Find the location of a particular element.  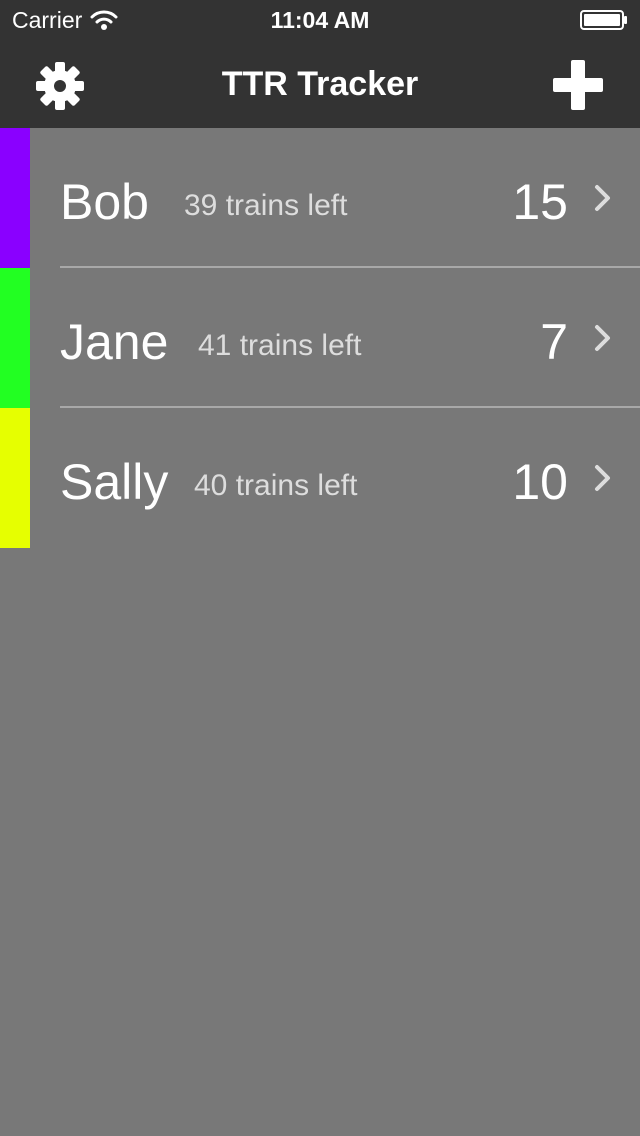

player-name: Jane is located at coordinates (114, 342).